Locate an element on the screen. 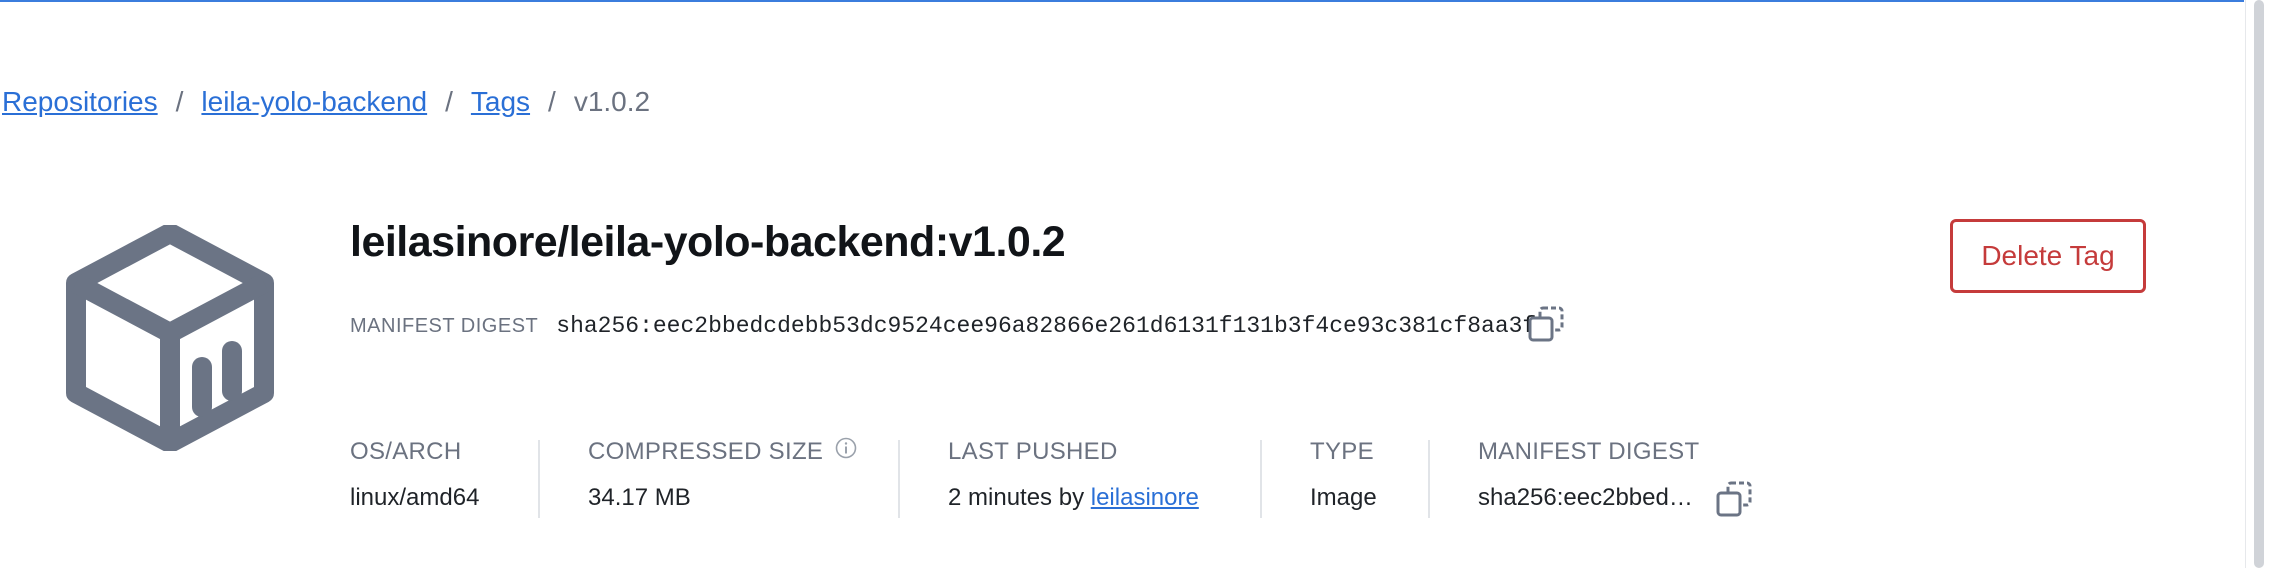  scrollbar-thumb is located at coordinates (2259, 284).